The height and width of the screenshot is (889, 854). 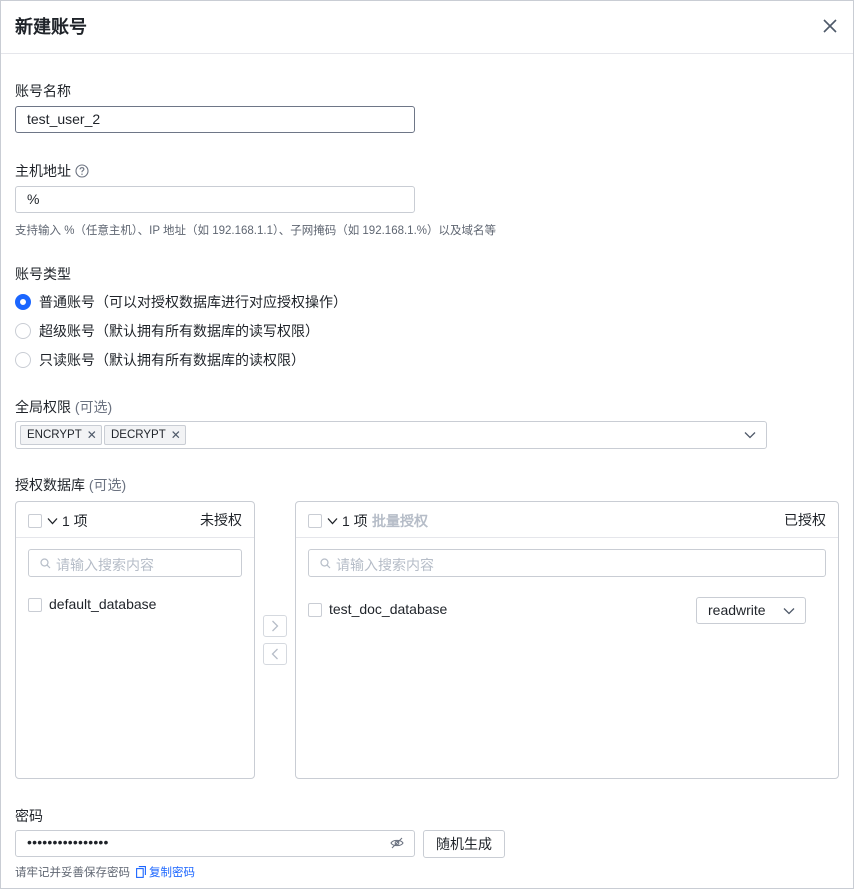 I want to click on left-search-input: 请输入搜索内容, so click(x=135, y=563).